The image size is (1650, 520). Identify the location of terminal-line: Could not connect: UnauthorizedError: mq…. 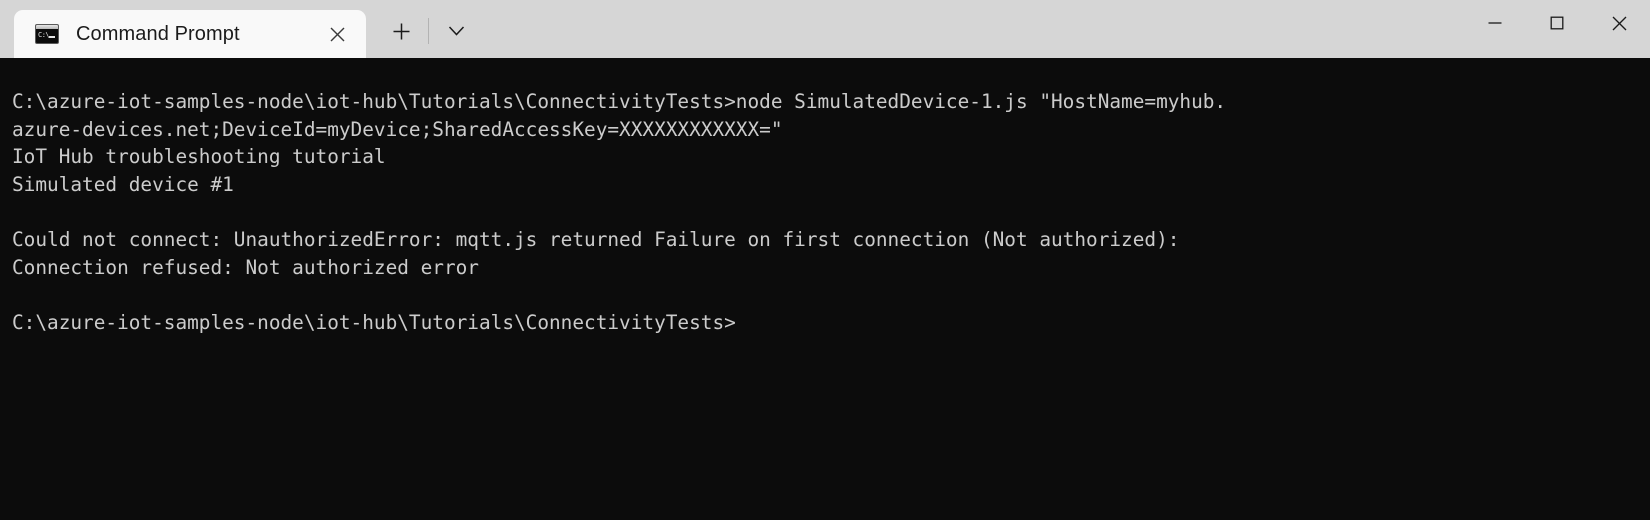
(596, 239).